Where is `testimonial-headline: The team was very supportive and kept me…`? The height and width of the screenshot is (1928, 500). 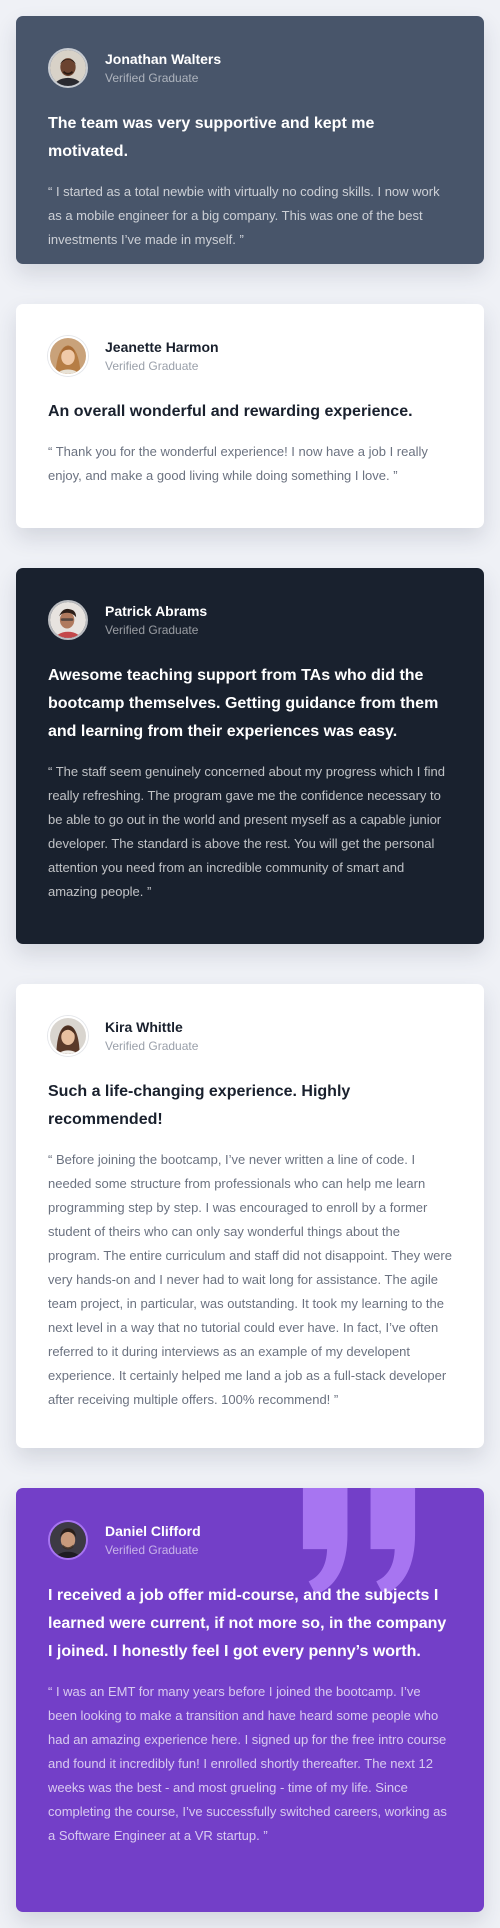 testimonial-headline: The team was very supportive and kept me… is located at coordinates (211, 137).